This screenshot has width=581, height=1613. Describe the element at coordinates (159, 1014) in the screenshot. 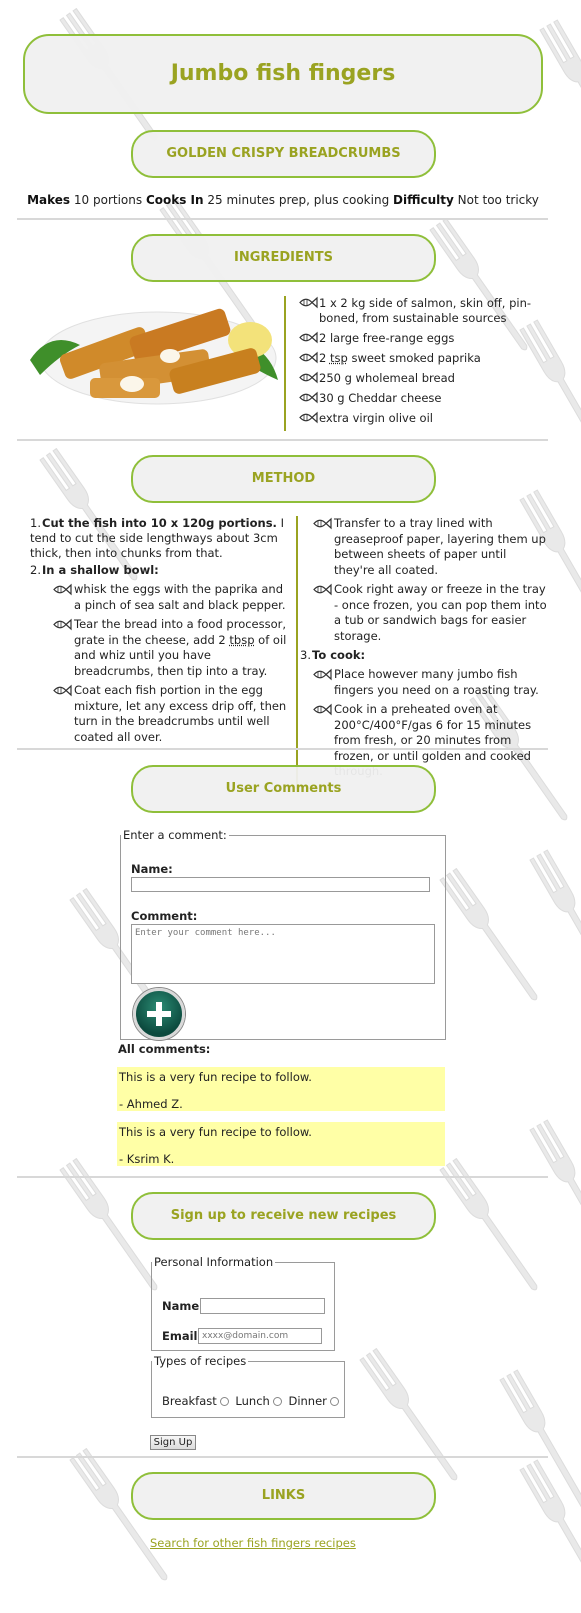

I see `add-comment-icon` at that location.